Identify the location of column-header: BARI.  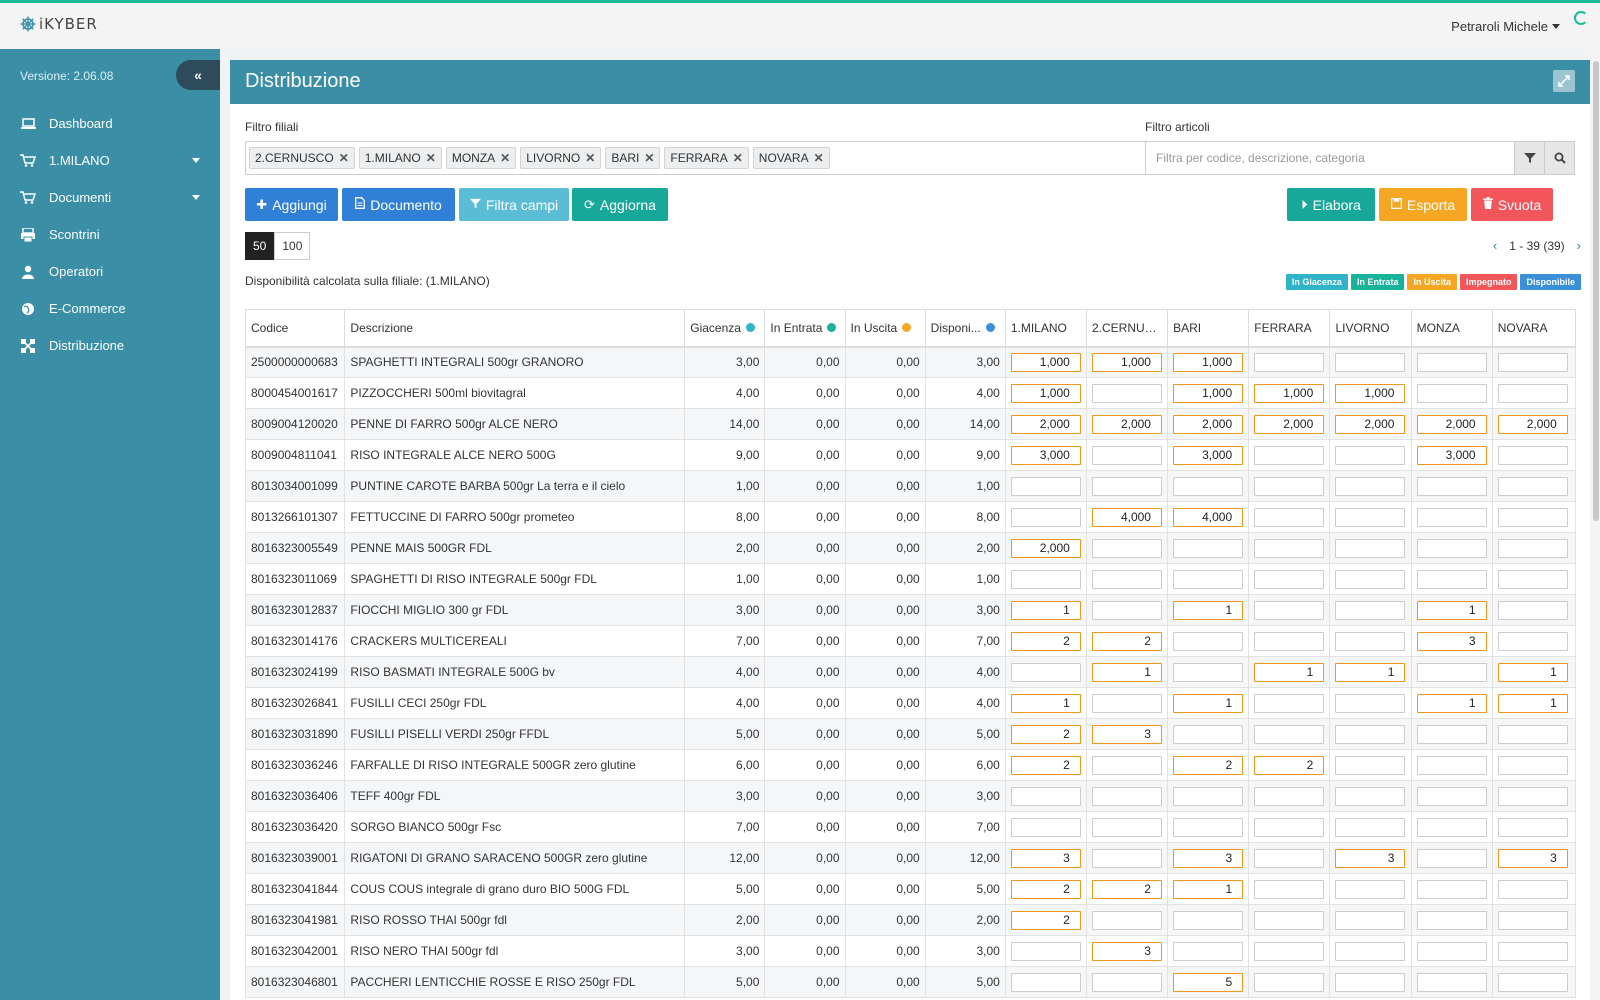
(1208, 328).